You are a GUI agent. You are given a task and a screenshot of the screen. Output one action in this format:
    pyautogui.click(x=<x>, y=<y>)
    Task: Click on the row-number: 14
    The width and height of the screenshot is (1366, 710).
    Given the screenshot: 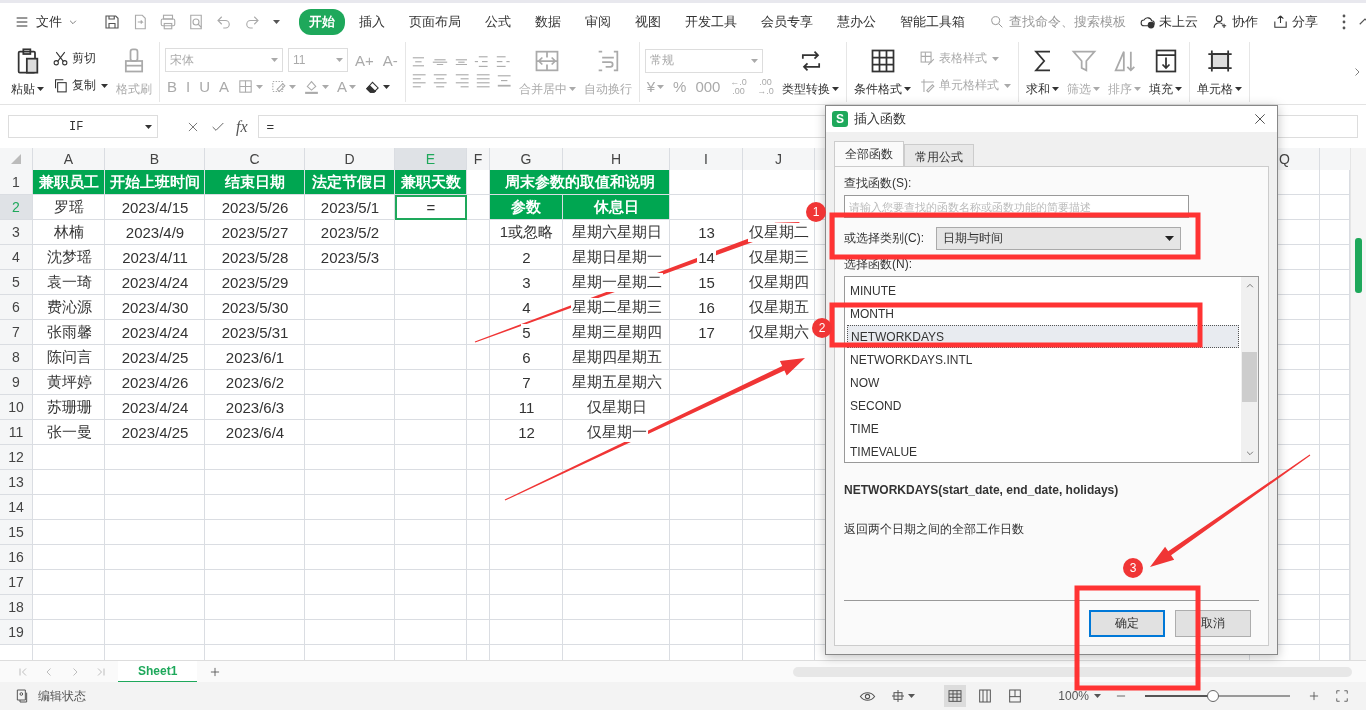 What is the action you would take?
    pyautogui.click(x=16, y=507)
    